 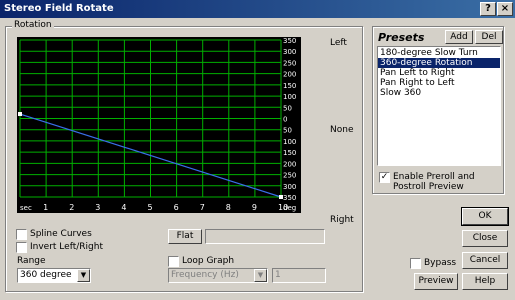 I want to click on spline-curves-checkbox, so click(x=21, y=234).